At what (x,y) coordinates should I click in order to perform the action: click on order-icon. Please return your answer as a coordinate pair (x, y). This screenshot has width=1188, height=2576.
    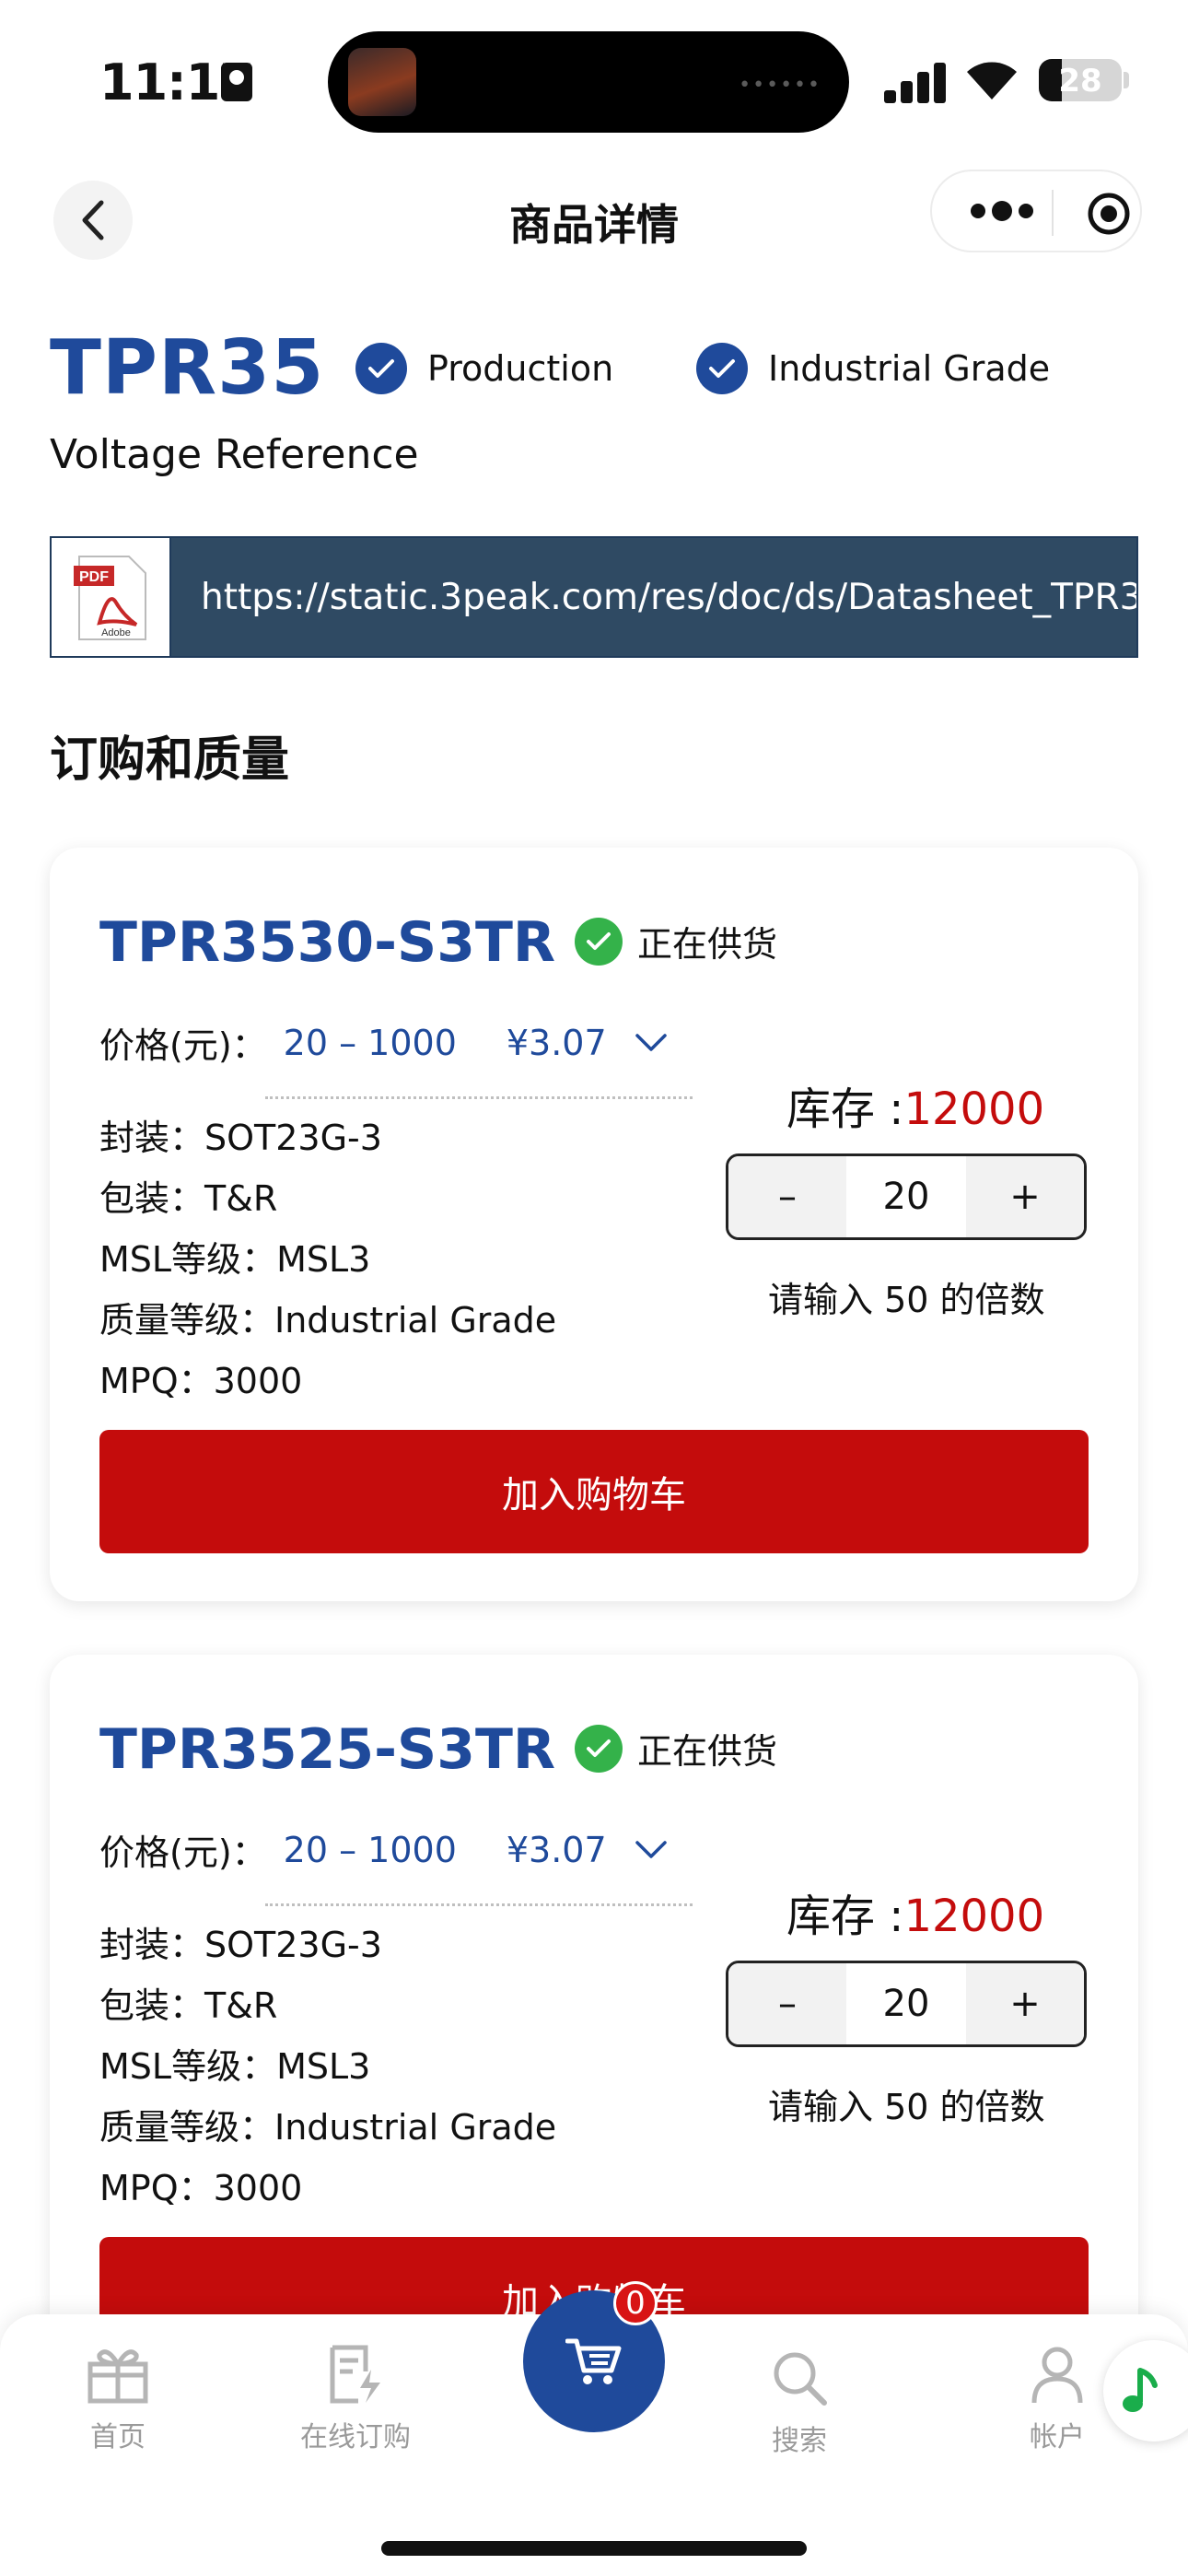
    Looking at the image, I should click on (355, 2374).